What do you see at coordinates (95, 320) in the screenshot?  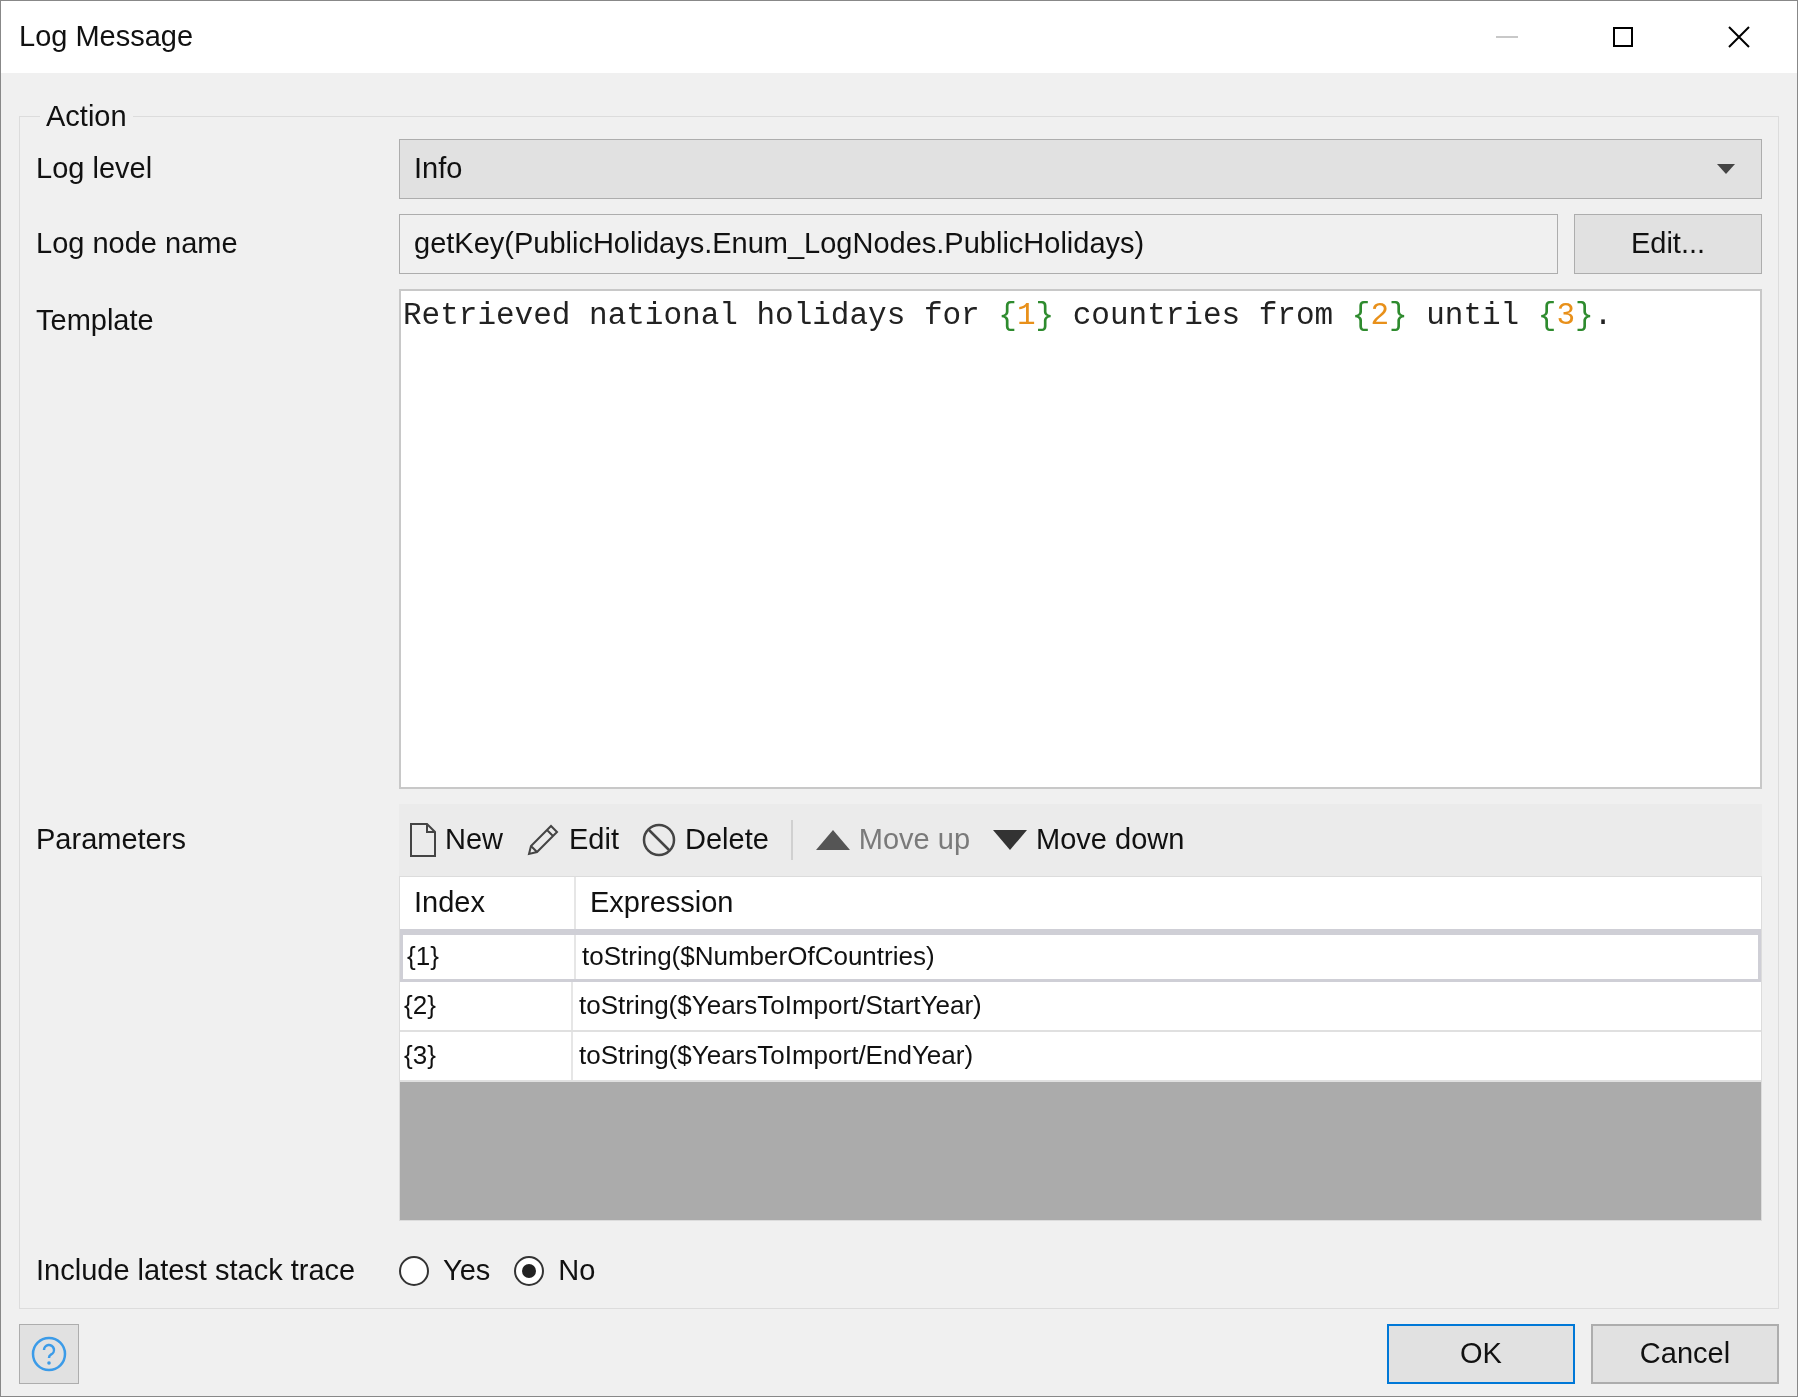 I see `field-label: Template` at bounding box center [95, 320].